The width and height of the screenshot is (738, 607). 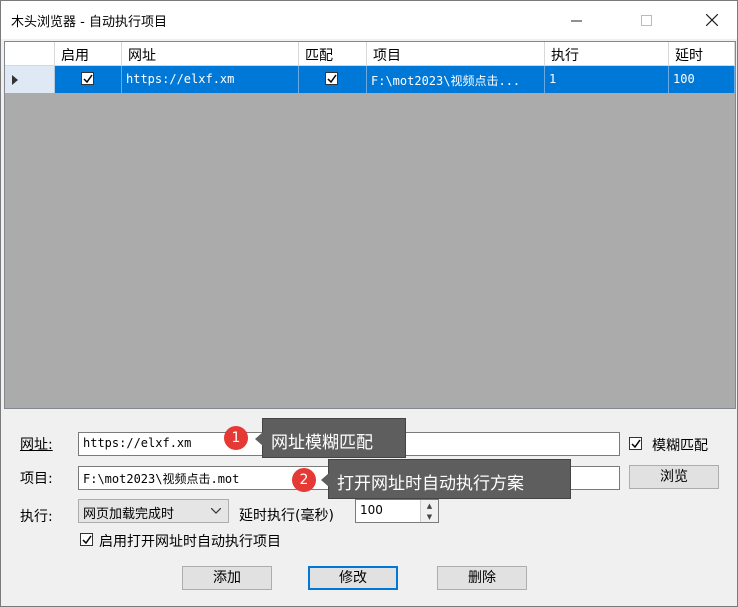 I want to click on exec-selected-value: 网页加载完成时, so click(x=129, y=514).